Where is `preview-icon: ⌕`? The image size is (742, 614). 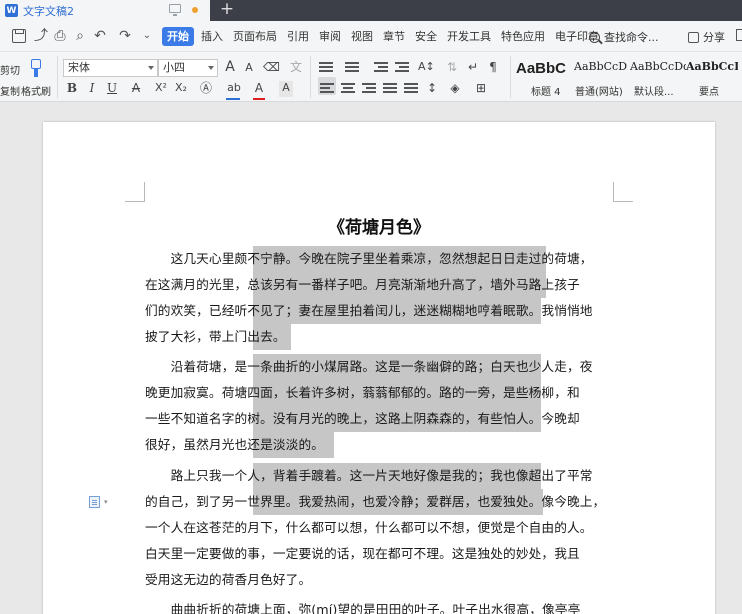 preview-icon: ⌕ is located at coordinates (80, 36).